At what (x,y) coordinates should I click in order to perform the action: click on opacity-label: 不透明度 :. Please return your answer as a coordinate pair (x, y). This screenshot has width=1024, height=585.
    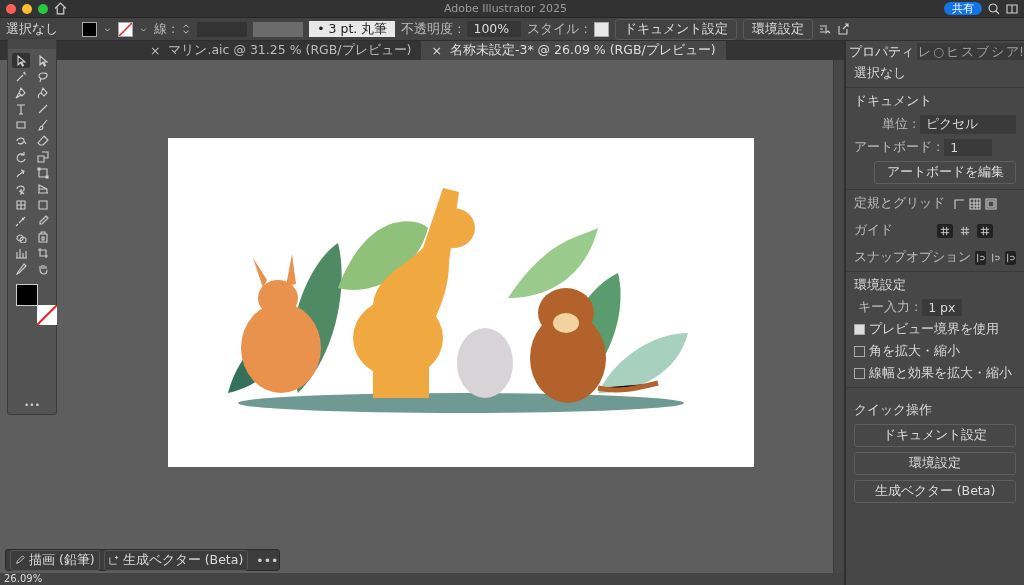
    Looking at the image, I should click on (431, 29).